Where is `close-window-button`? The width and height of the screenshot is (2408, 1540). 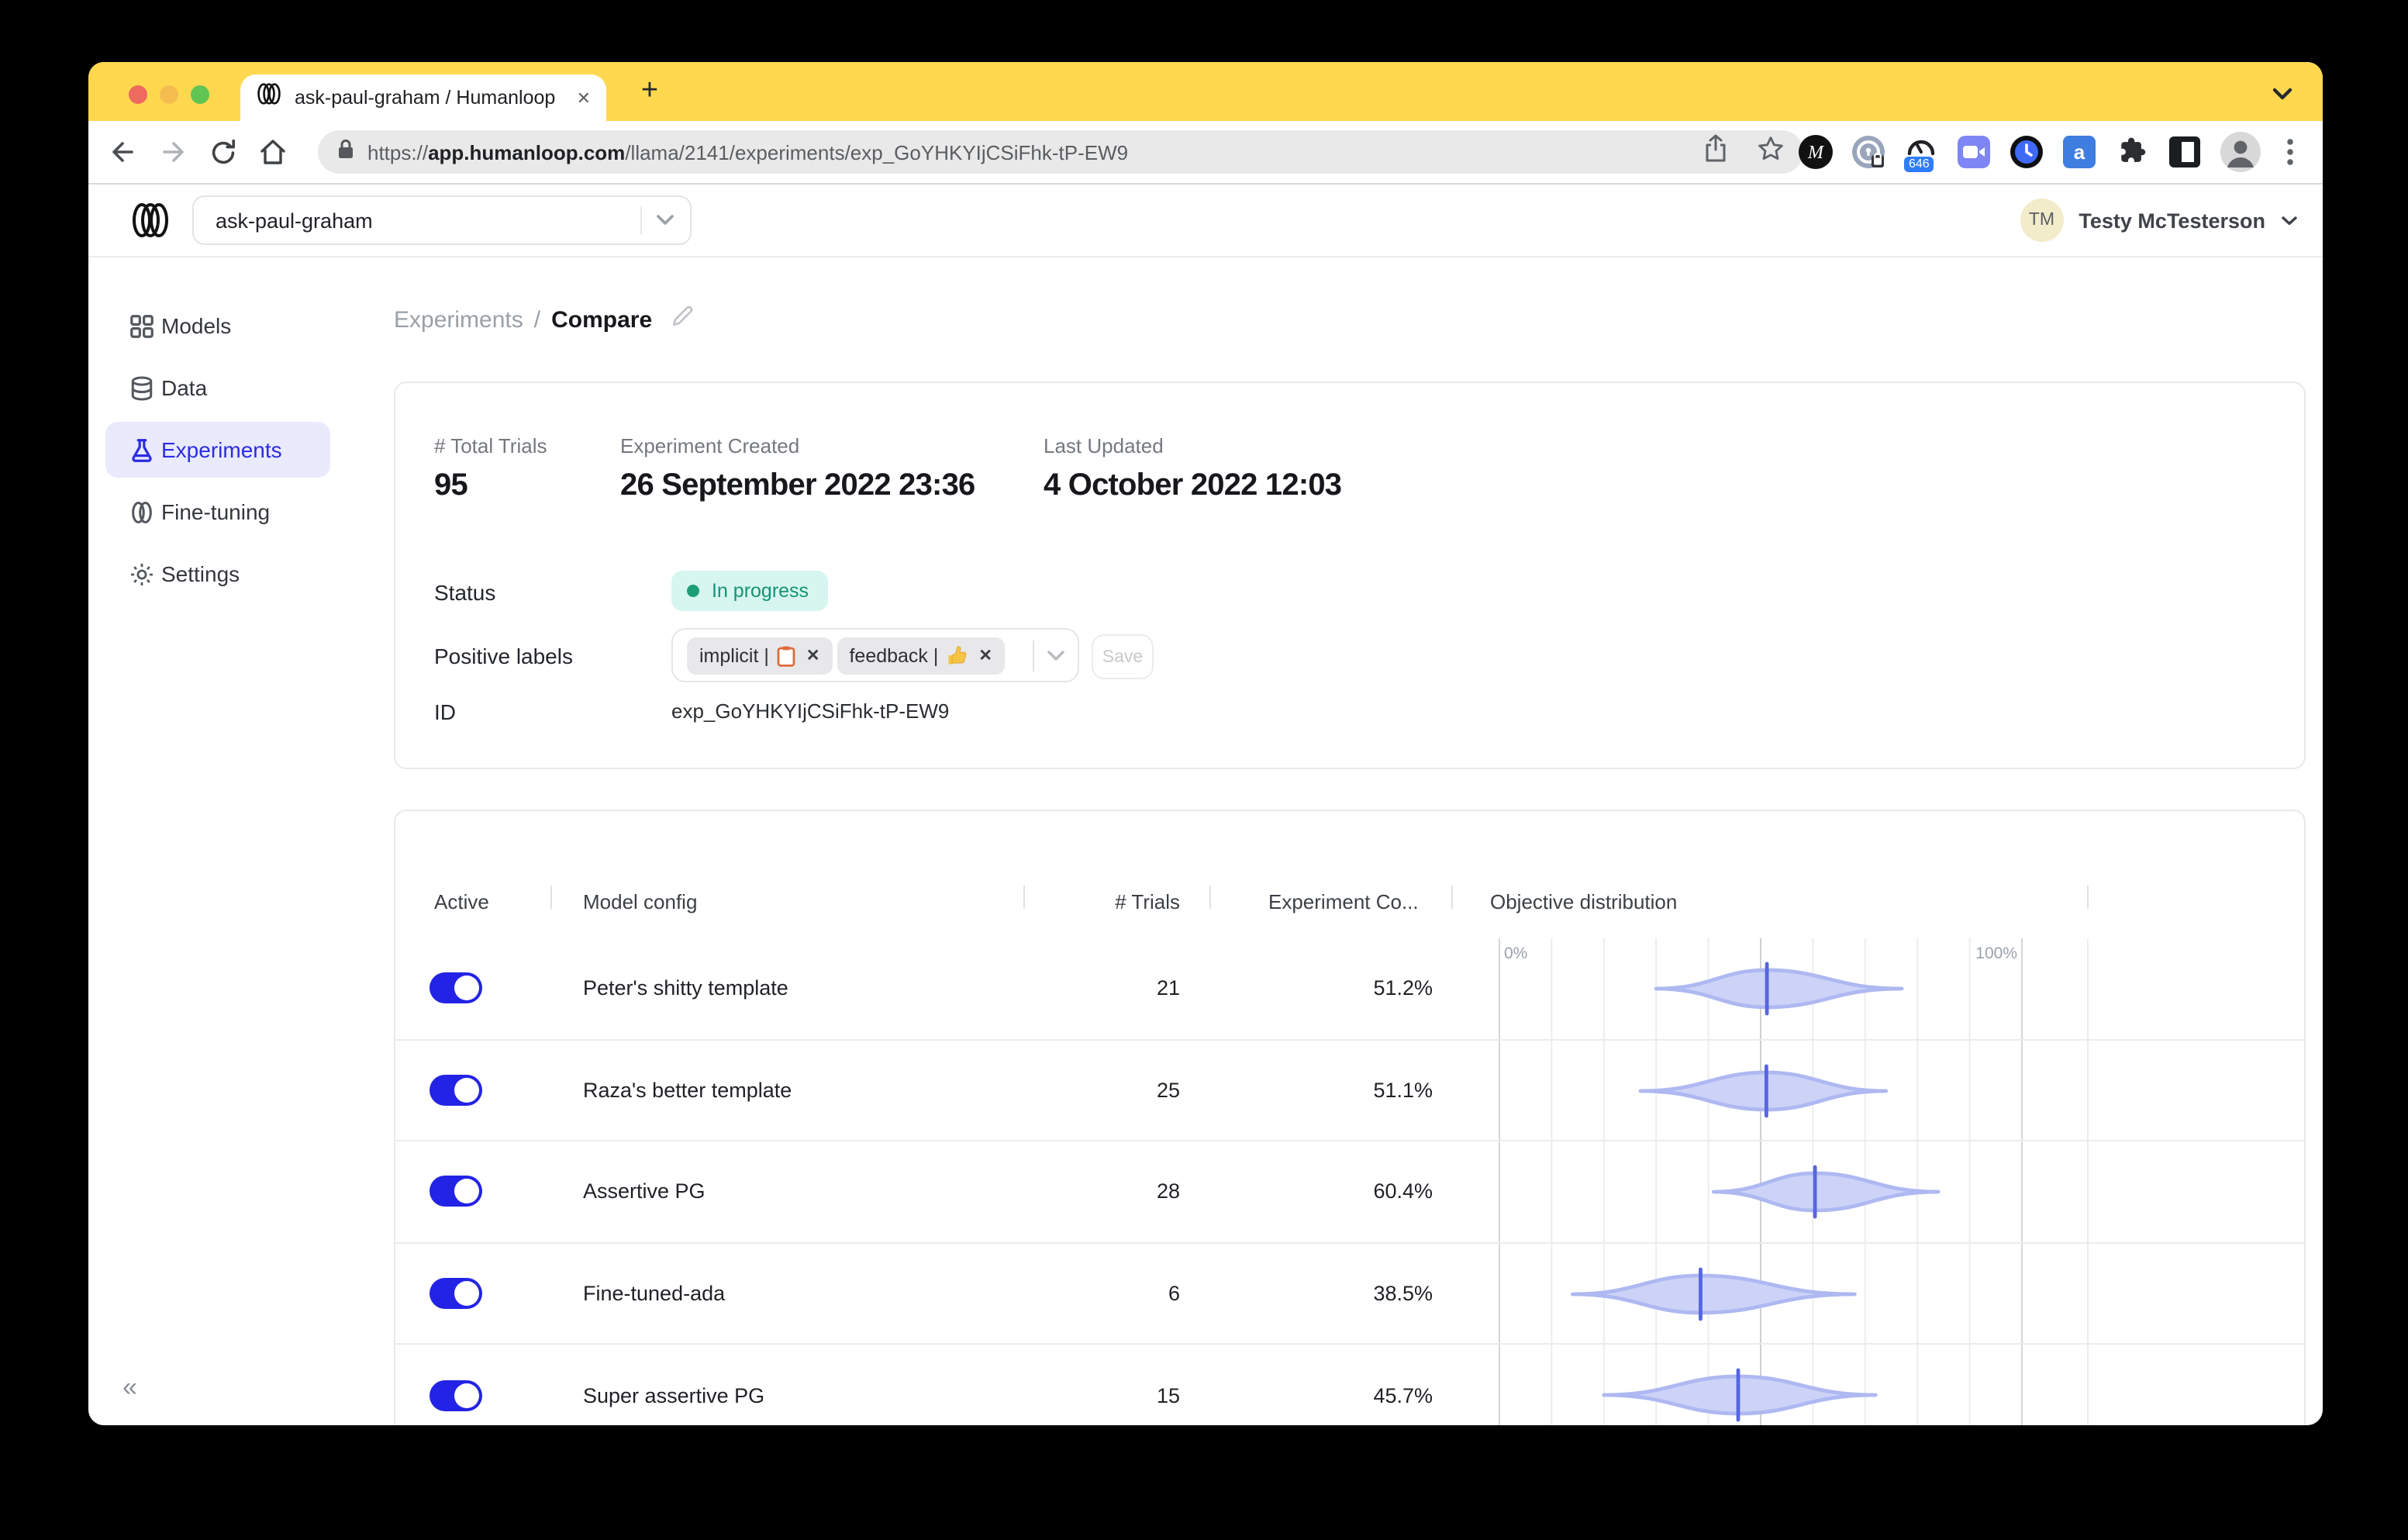
close-window-button is located at coordinates (138, 94).